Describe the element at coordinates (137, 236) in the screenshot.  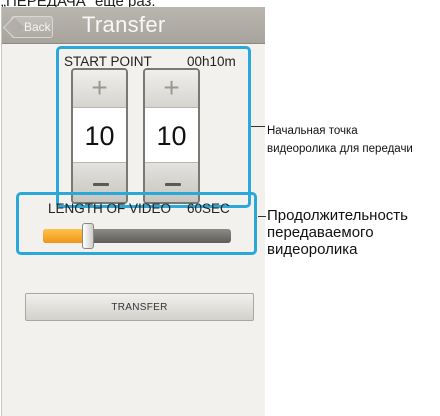
I see `length-slider-track` at that location.